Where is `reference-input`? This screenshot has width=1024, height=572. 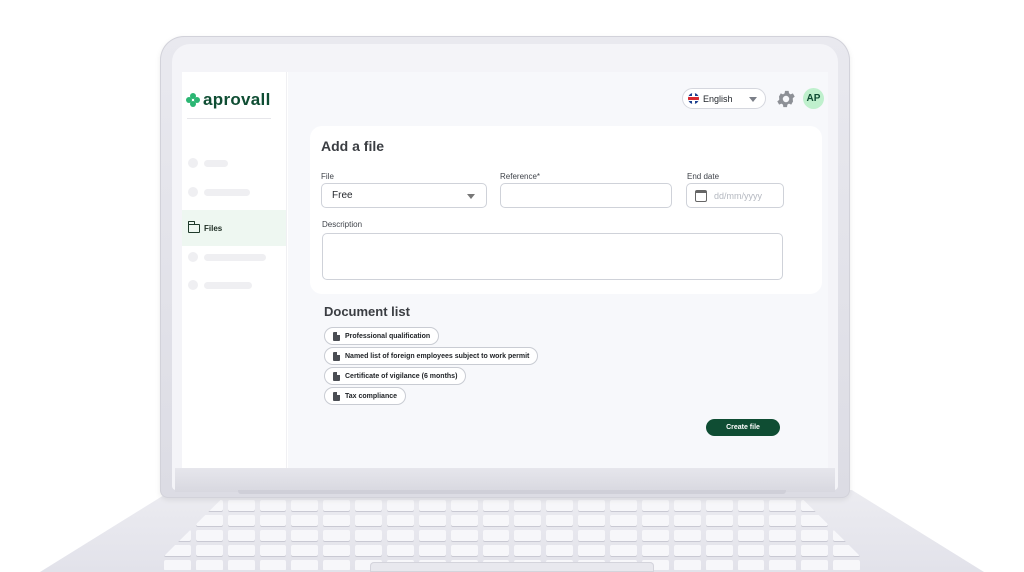 reference-input is located at coordinates (586, 195).